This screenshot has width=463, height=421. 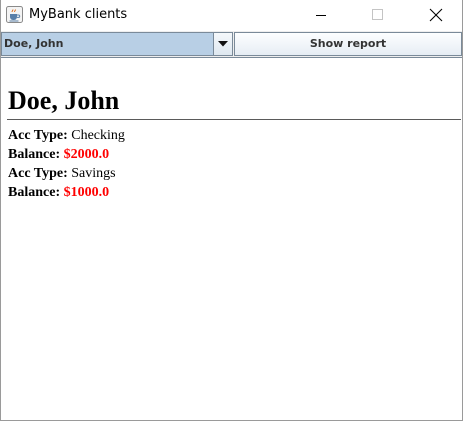 I want to click on close-icon, so click(x=435, y=15).